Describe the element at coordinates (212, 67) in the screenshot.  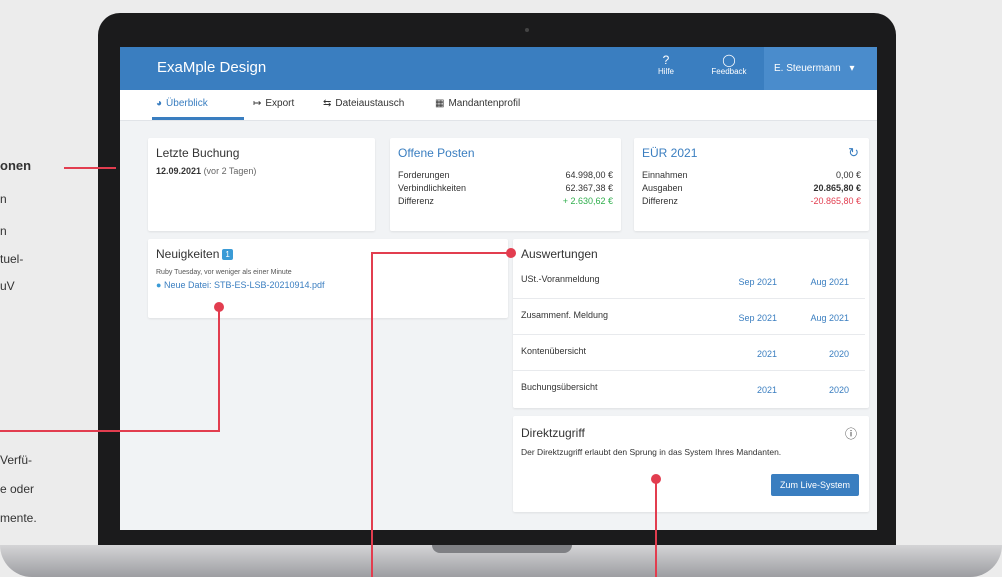
I see `app-title: ExaMple Design` at that location.